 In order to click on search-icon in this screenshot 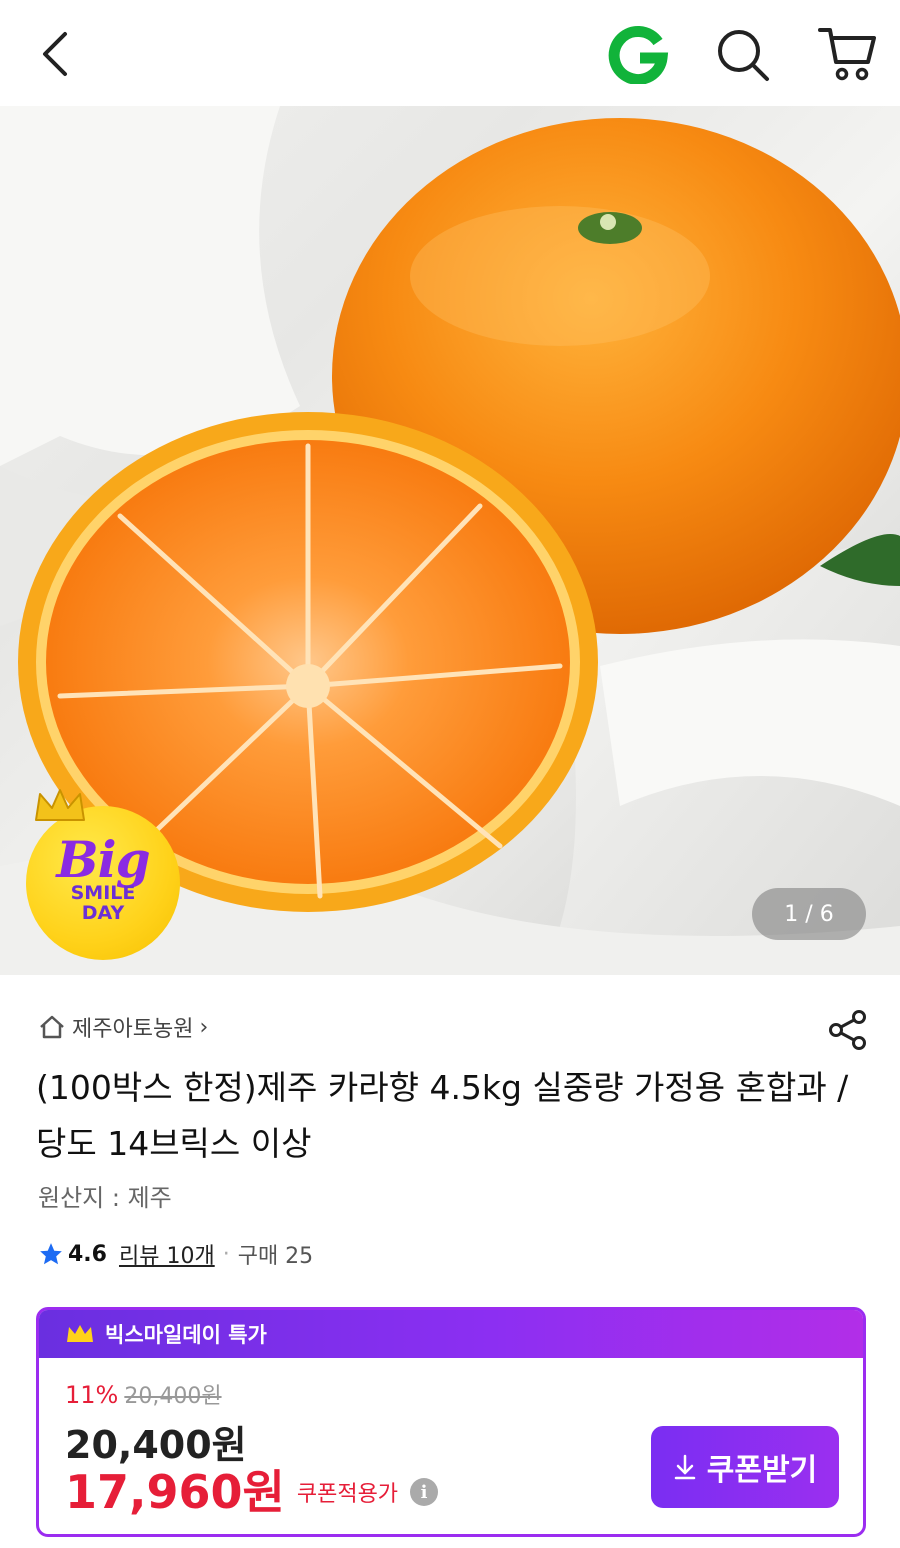, I will do `click(743, 54)`.